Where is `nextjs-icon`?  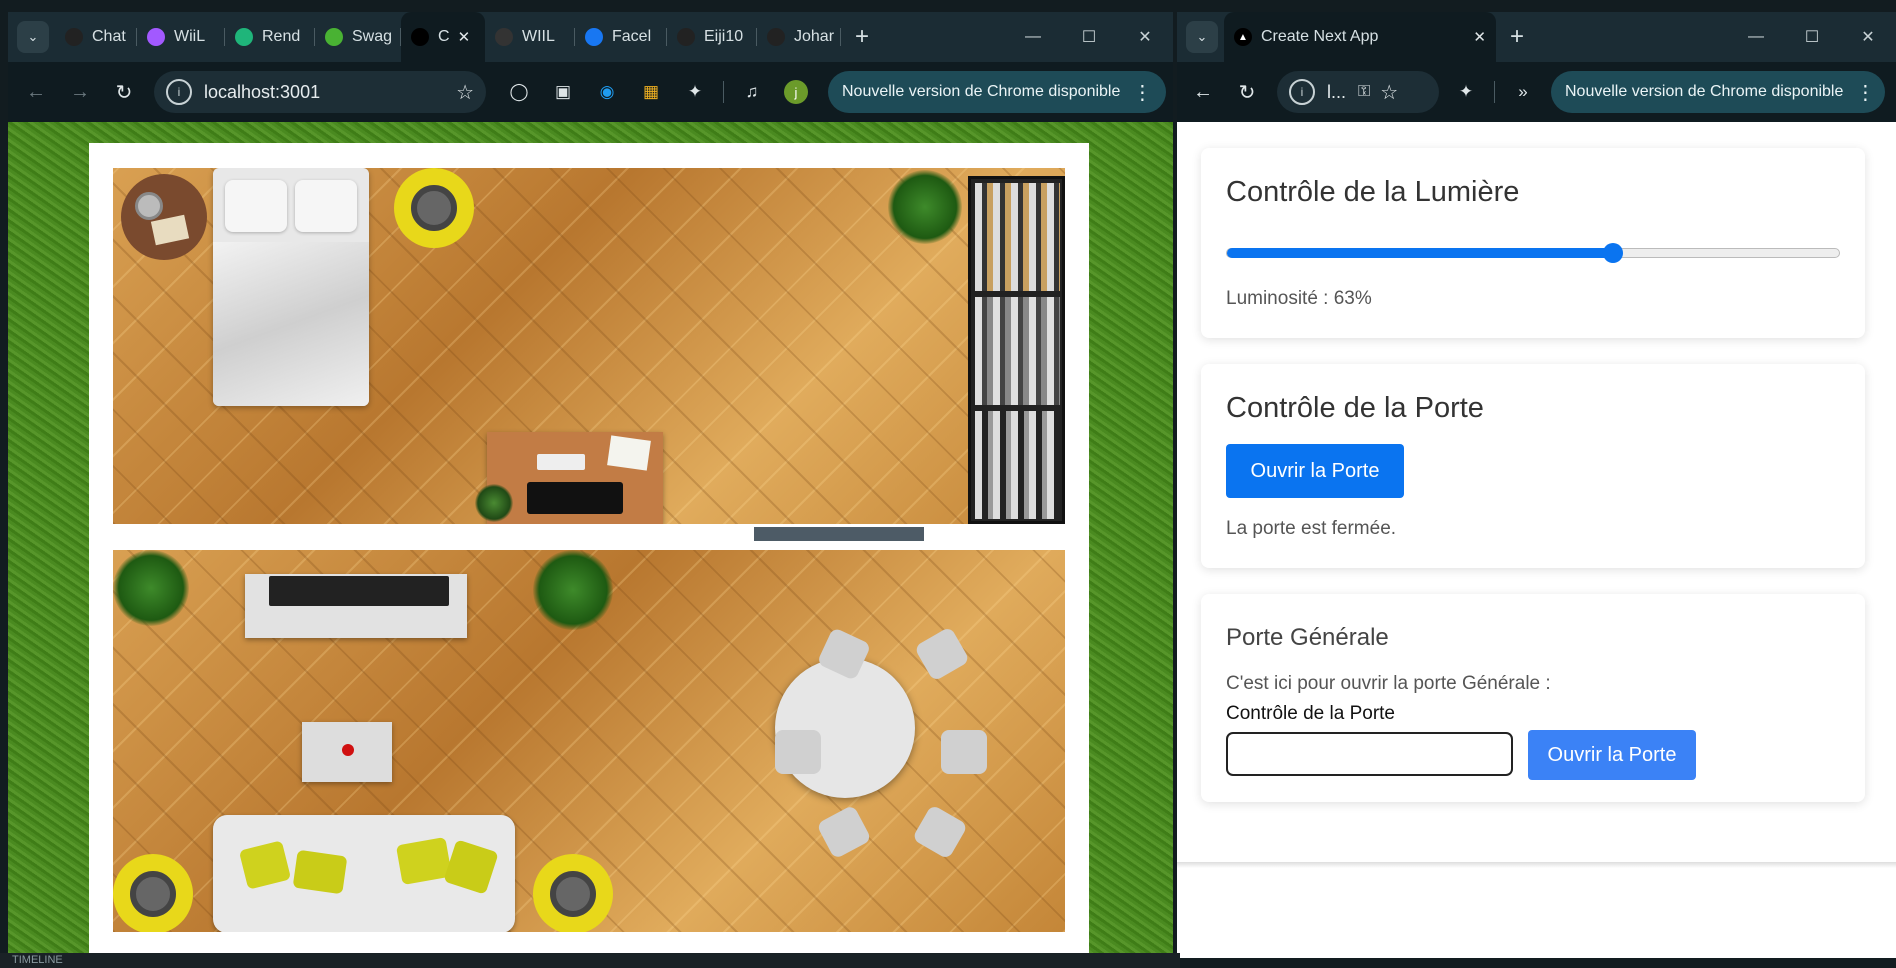
nextjs-icon is located at coordinates (420, 37).